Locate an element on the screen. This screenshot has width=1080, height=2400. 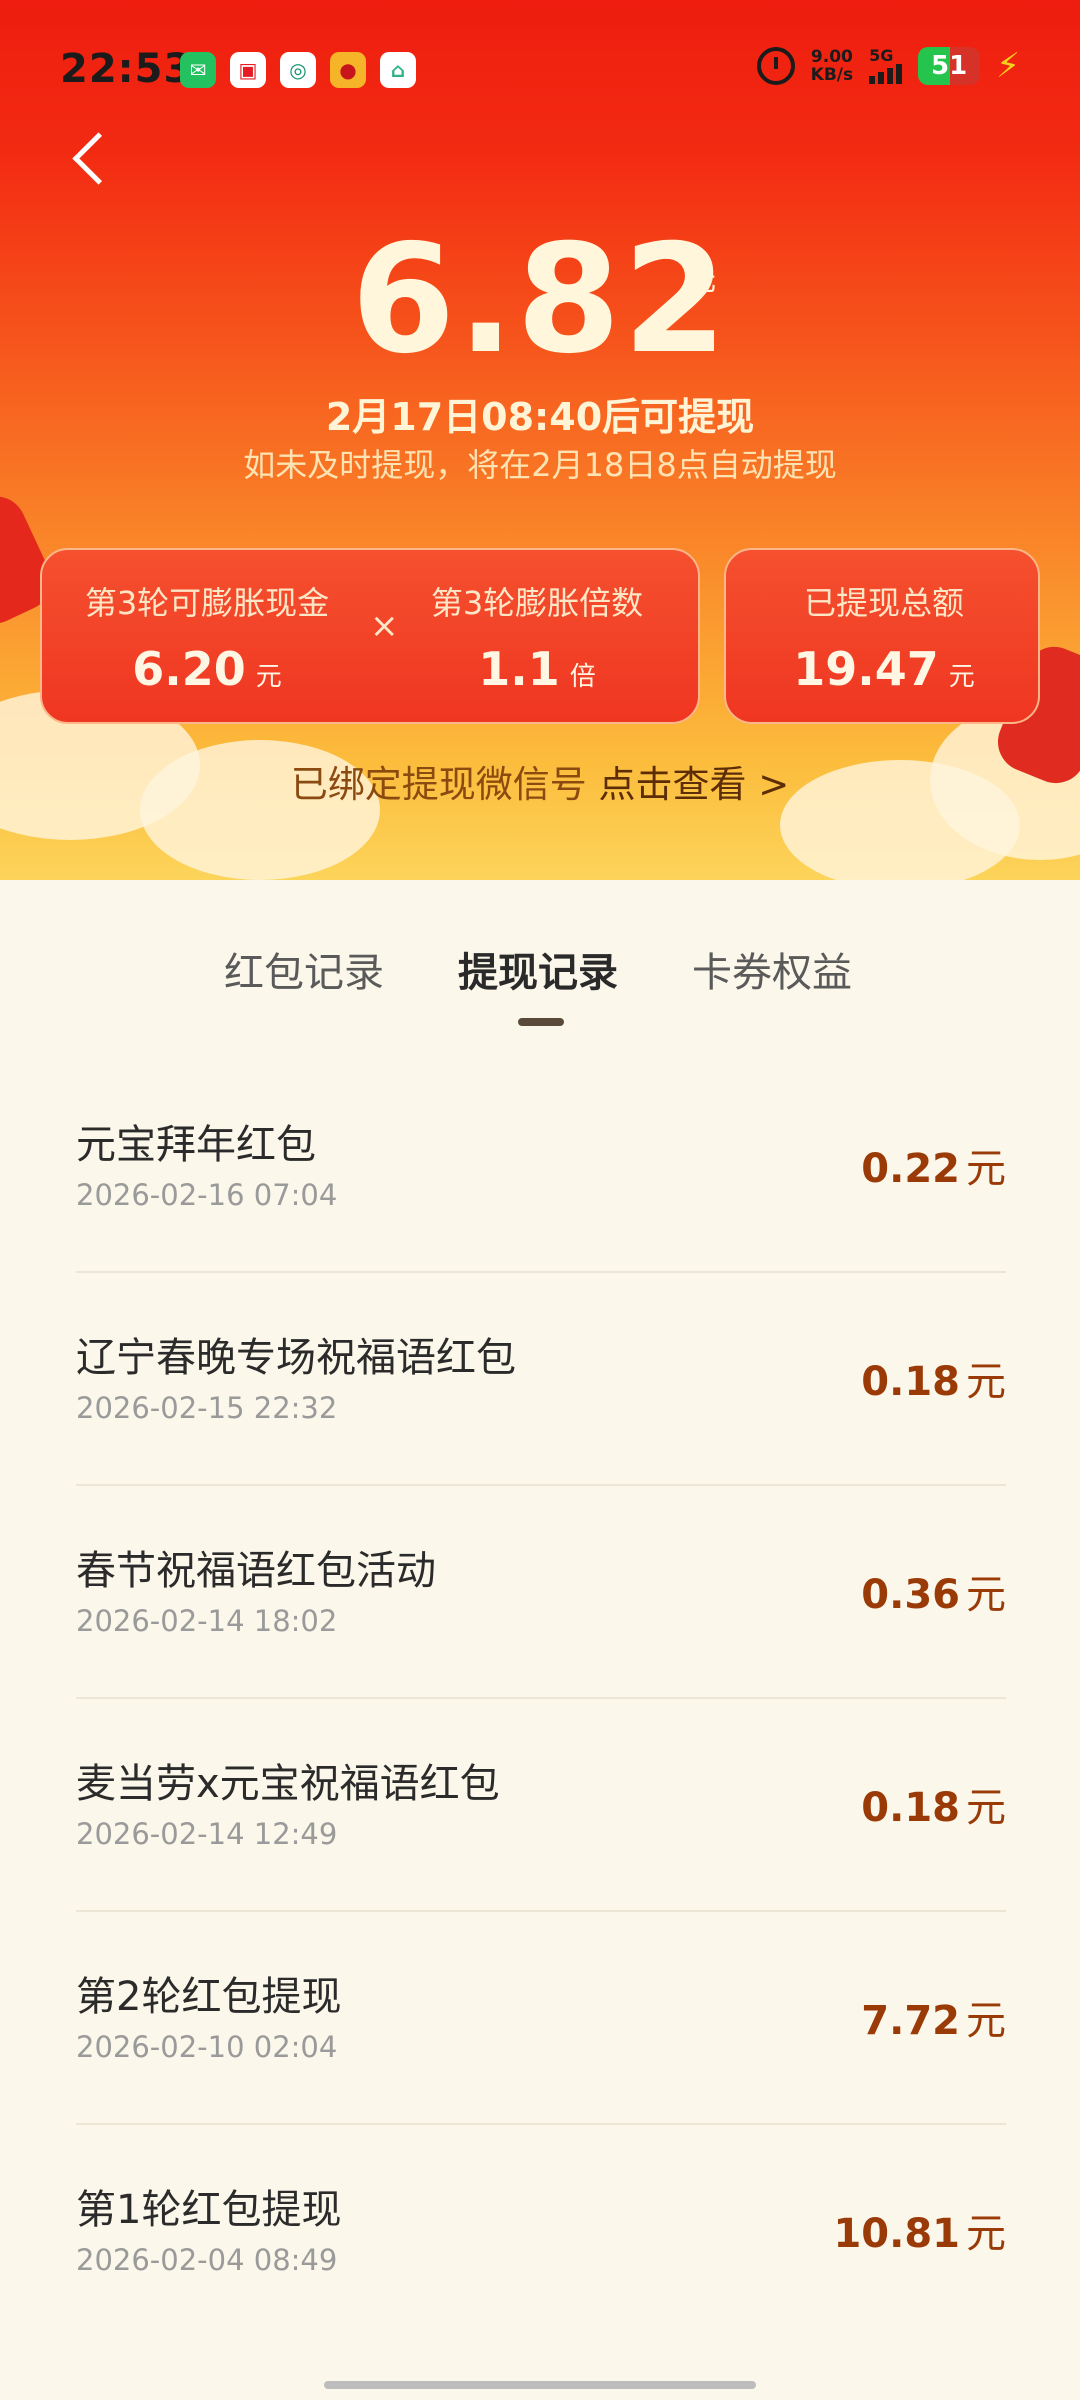
view-link: 点击查看 > is located at coordinates (694, 784).